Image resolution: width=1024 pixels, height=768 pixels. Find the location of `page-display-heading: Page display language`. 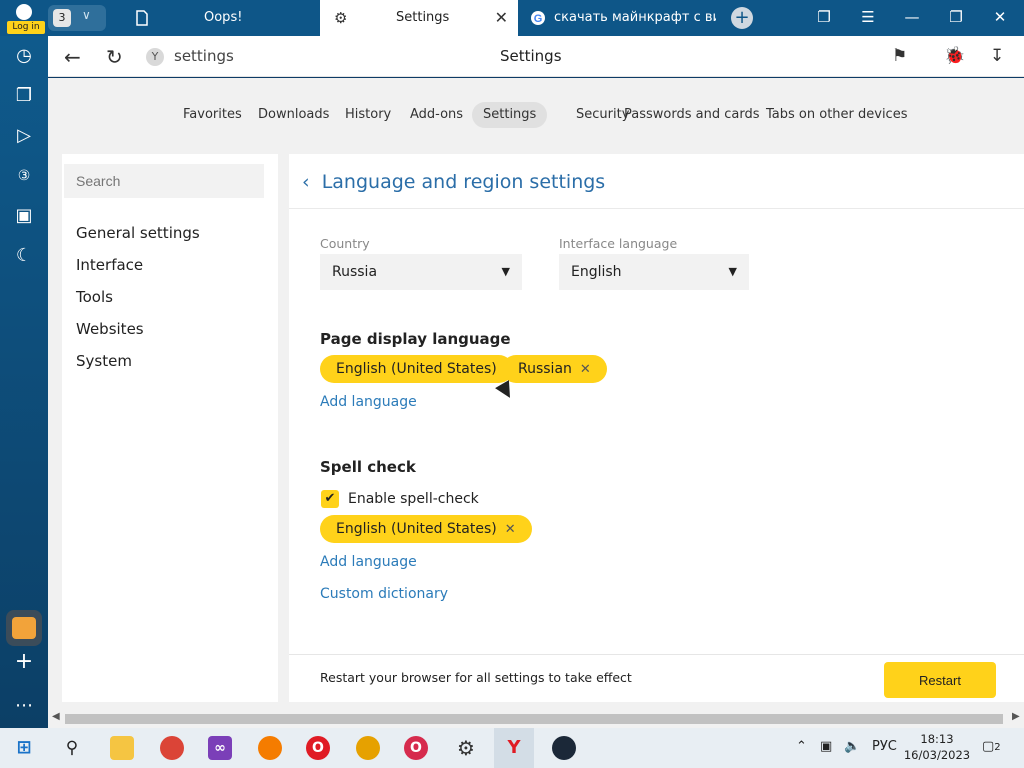

page-display-heading: Page display language is located at coordinates (415, 339).